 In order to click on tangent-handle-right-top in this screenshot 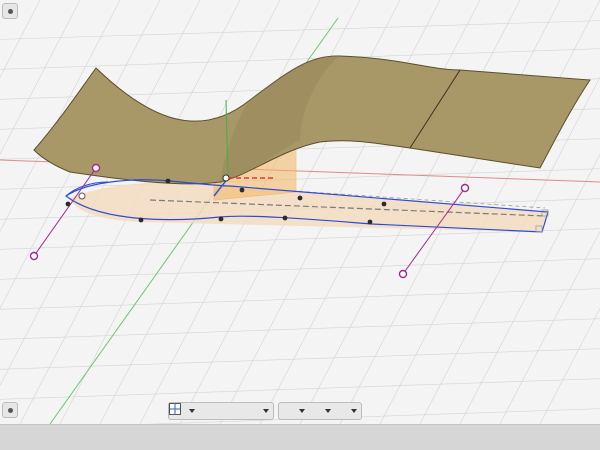, I will do `click(465, 188)`.